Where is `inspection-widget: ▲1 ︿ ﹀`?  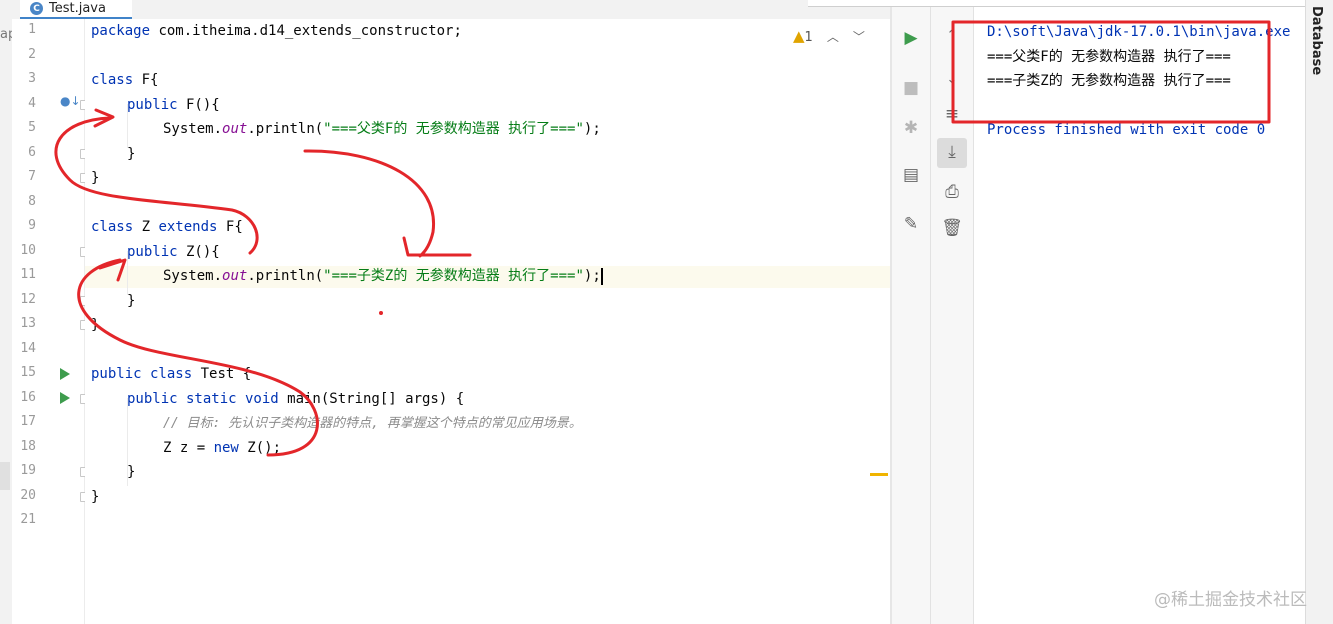 inspection-widget: ▲1 ︿ ﹀ is located at coordinates (829, 36).